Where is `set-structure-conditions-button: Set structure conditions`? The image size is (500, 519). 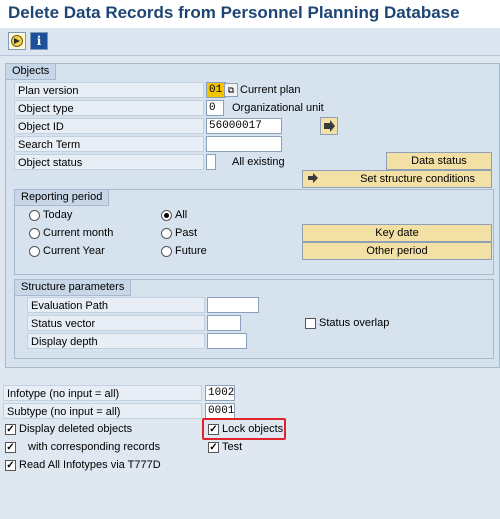 set-structure-conditions-button: Set structure conditions is located at coordinates (397, 179).